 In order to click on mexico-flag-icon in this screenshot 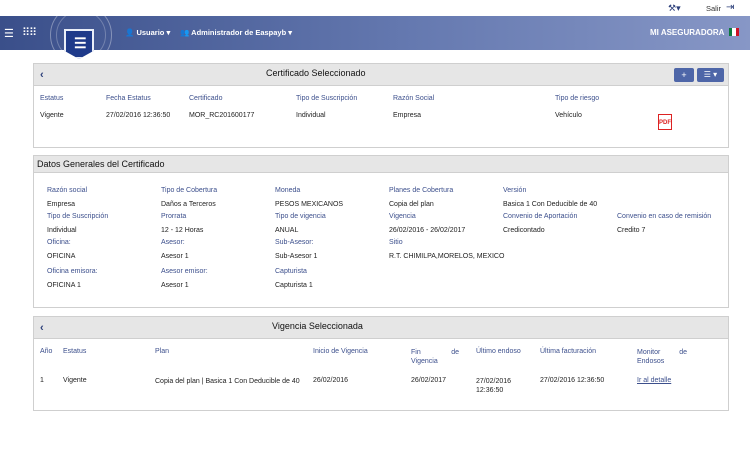, I will do `click(734, 32)`.